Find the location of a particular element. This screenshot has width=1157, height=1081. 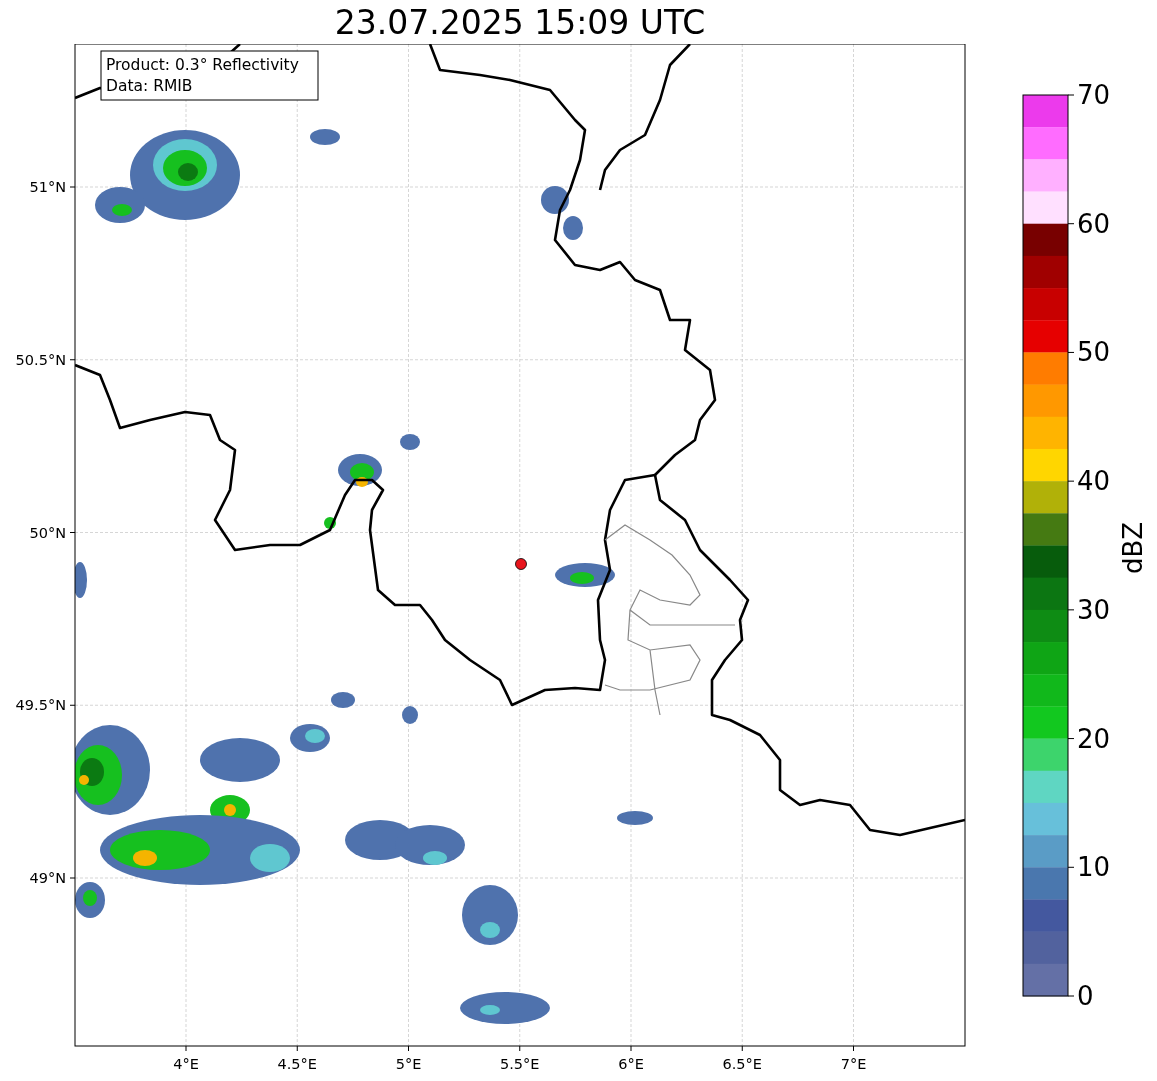

axis-tick-label: 50°N is located at coordinates (47, 532).